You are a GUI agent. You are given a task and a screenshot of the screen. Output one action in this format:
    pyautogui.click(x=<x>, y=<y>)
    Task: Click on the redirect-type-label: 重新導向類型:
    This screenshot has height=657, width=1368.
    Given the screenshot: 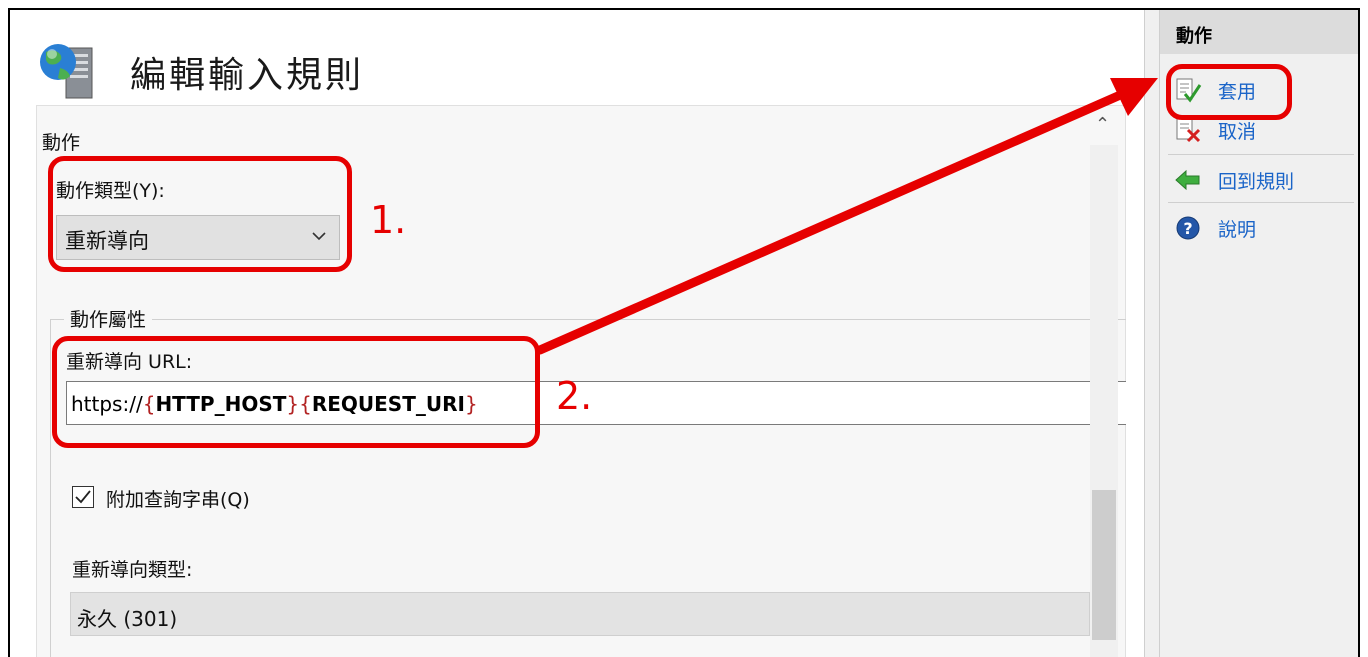 What is the action you would take?
    pyautogui.click(x=132, y=570)
    